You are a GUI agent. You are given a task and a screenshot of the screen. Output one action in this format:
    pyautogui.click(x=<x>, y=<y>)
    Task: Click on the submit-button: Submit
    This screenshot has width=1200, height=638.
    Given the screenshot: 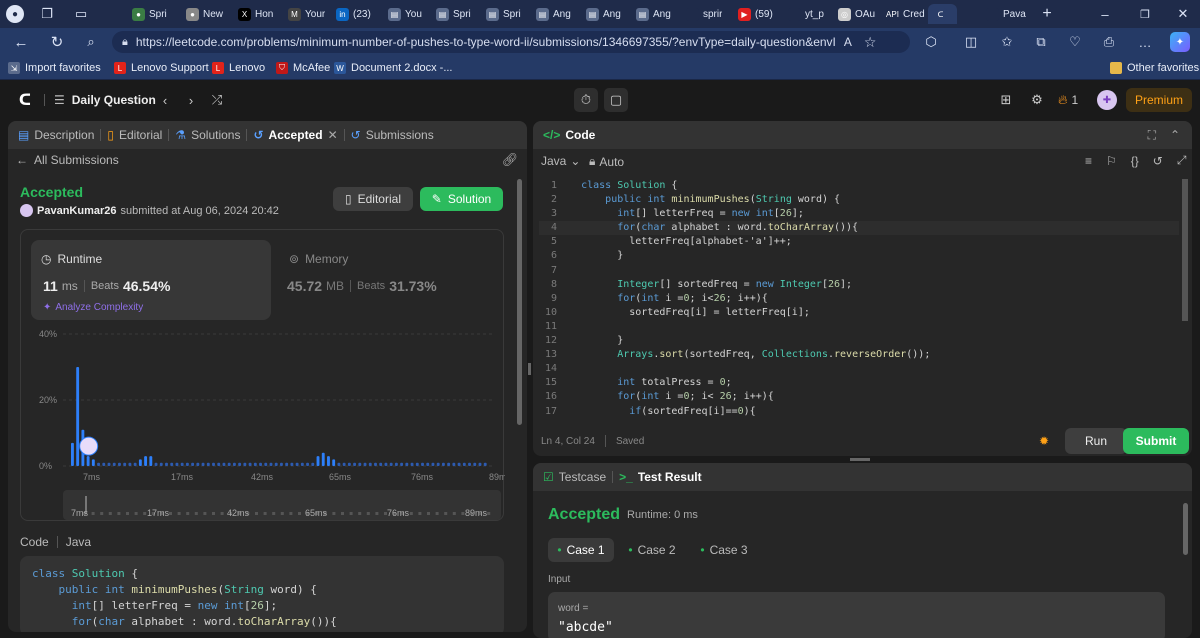 What is the action you would take?
    pyautogui.click(x=1156, y=441)
    